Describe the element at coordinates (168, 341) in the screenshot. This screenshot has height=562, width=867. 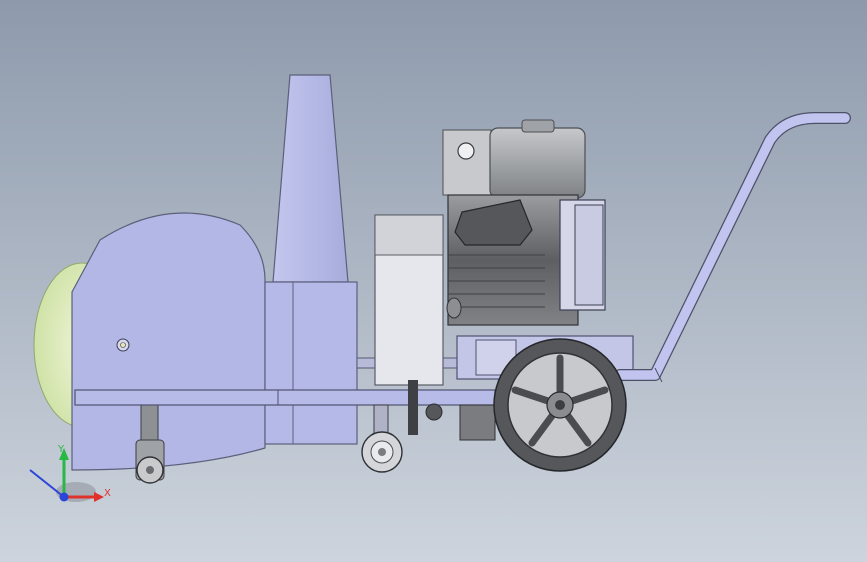
I see `blade-guard` at that location.